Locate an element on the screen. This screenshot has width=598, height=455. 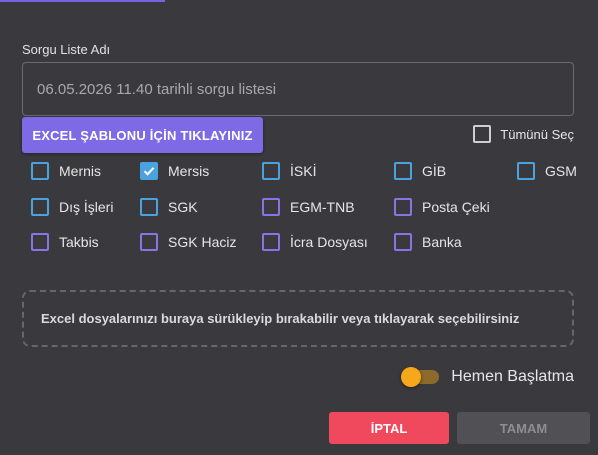
checkbox-label: Banka is located at coordinates (442, 242).